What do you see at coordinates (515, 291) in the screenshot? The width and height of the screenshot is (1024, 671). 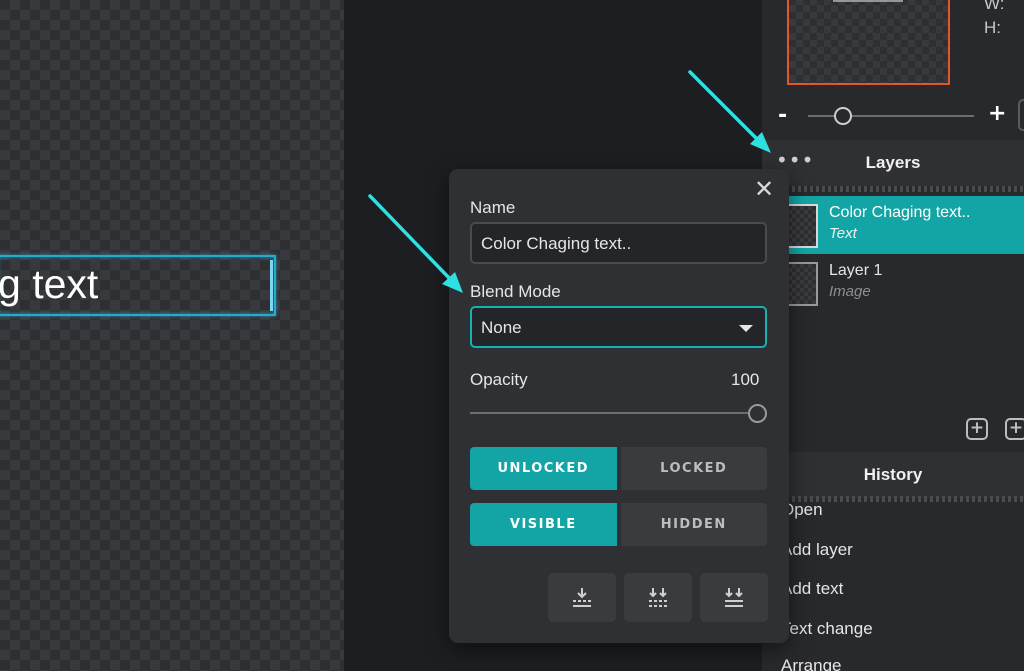 I see `blend-mode-label: Blend Mode` at bounding box center [515, 291].